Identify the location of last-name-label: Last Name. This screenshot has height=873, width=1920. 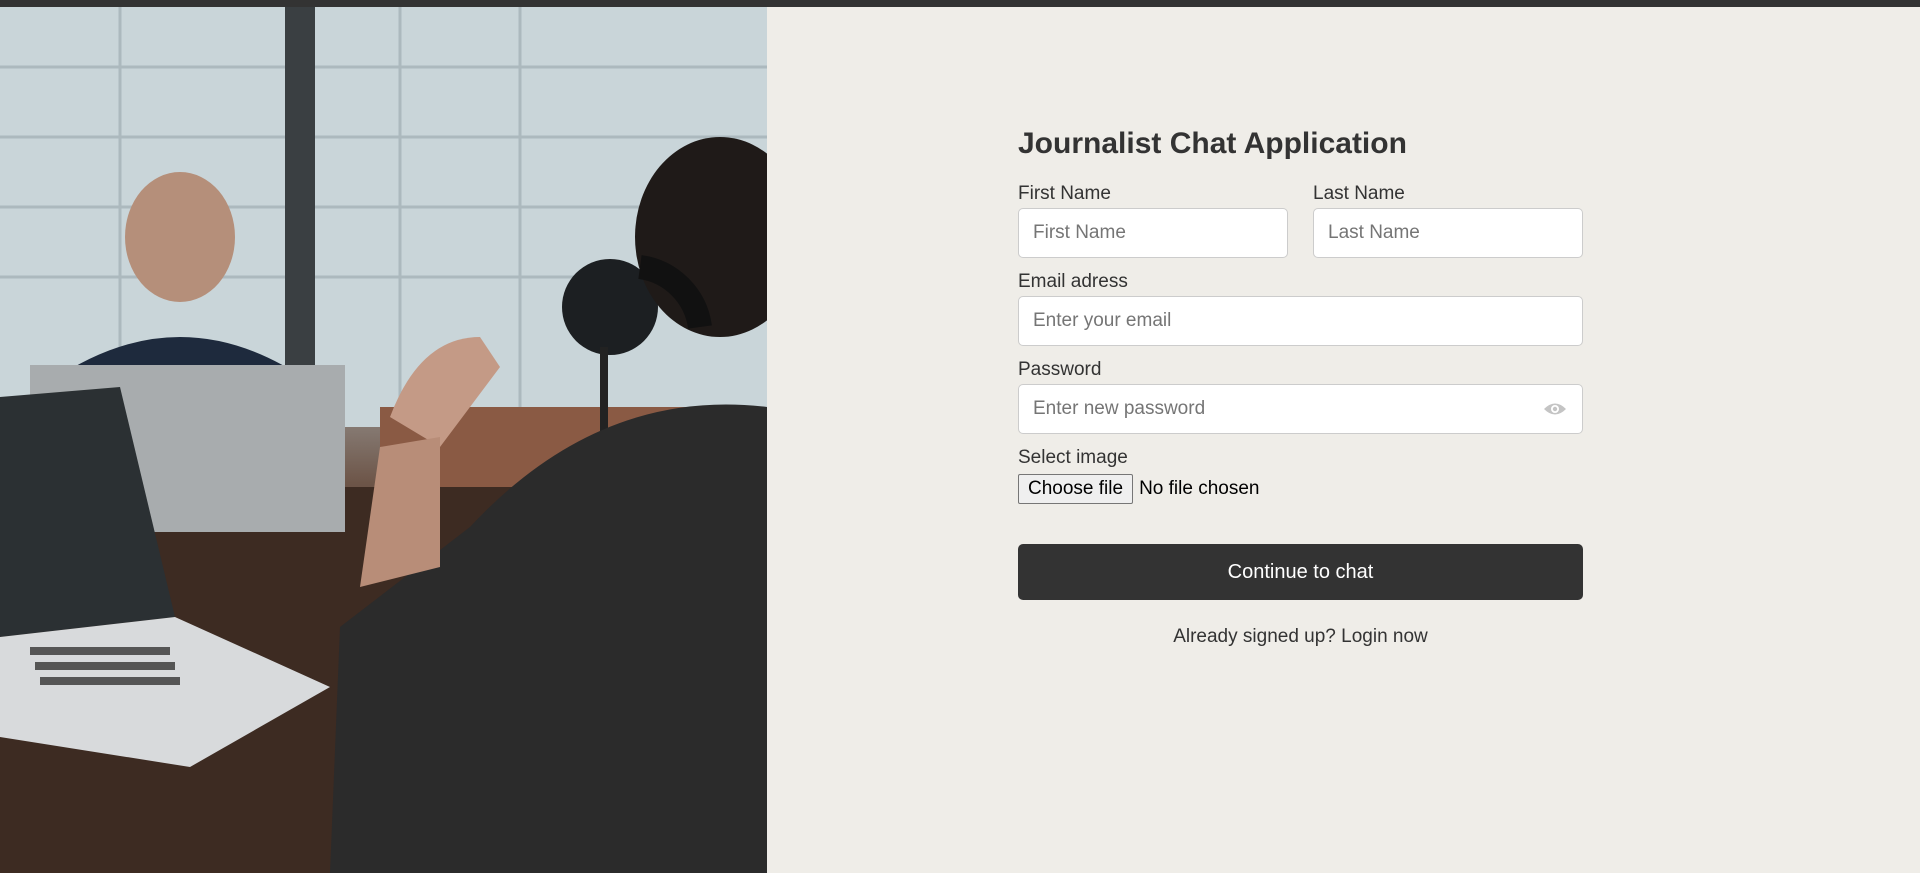
(1359, 193).